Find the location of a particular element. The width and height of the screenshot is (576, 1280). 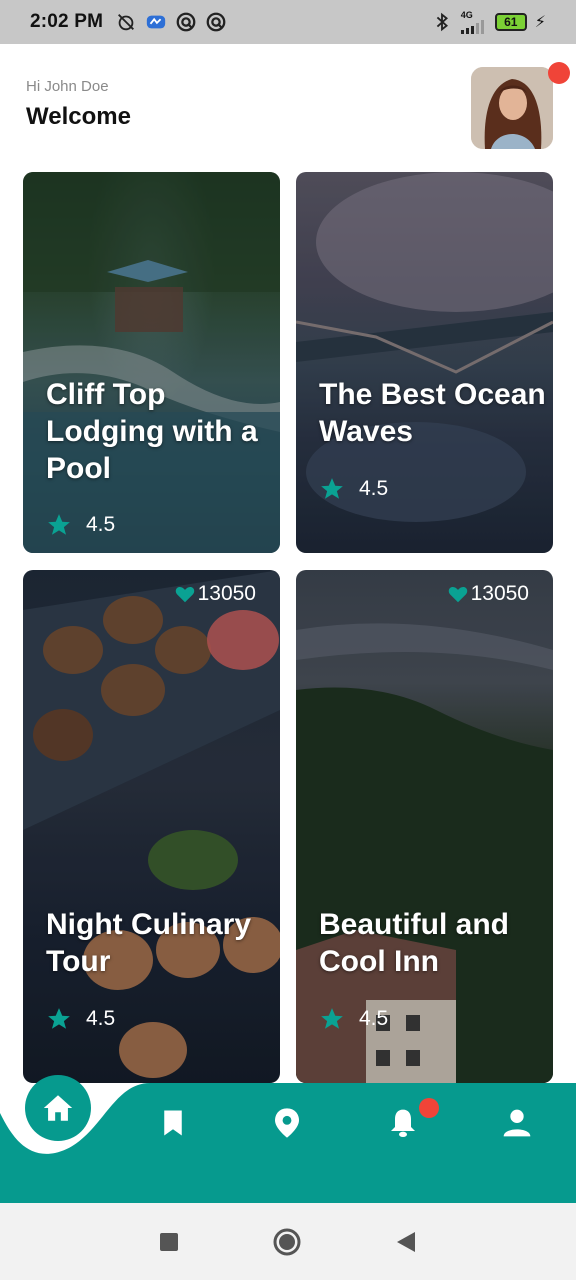

card-title: Beautiful and Cool Inn is located at coordinates (414, 943).